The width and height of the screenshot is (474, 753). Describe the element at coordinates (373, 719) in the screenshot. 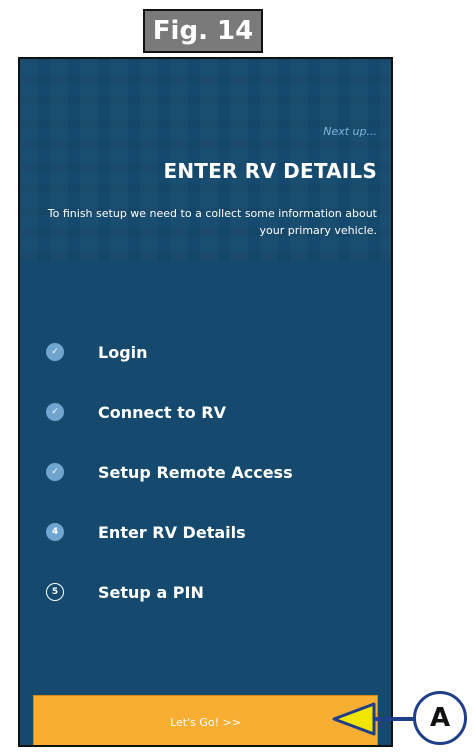

I see `callout-arrow-icon` at that location.